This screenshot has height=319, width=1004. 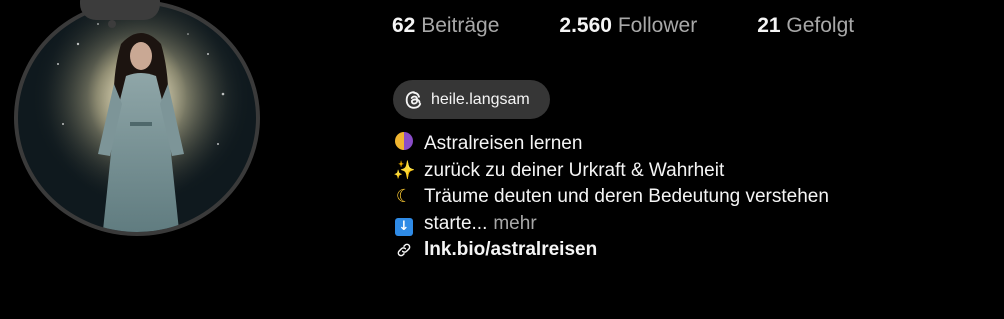 What do you see at coordinates (480, 99) in the screenshot?
I see `threads-handle: heile.langsam` at bounding box center [480, 99].